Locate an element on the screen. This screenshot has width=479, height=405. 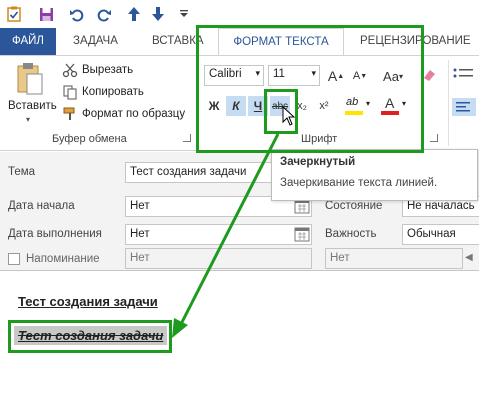
arrow-head is located at coordinates (180, 328).